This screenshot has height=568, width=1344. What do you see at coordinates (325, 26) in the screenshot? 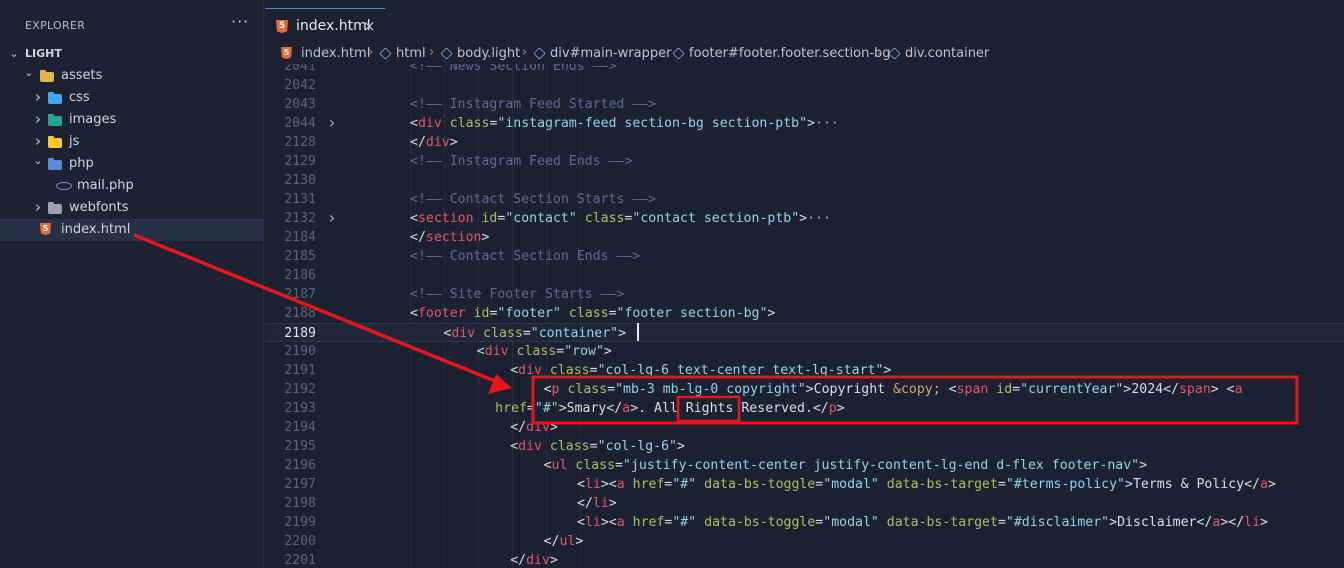
I see `tab-index-html: 5 index.html ×` at bounding box center [325, 26].